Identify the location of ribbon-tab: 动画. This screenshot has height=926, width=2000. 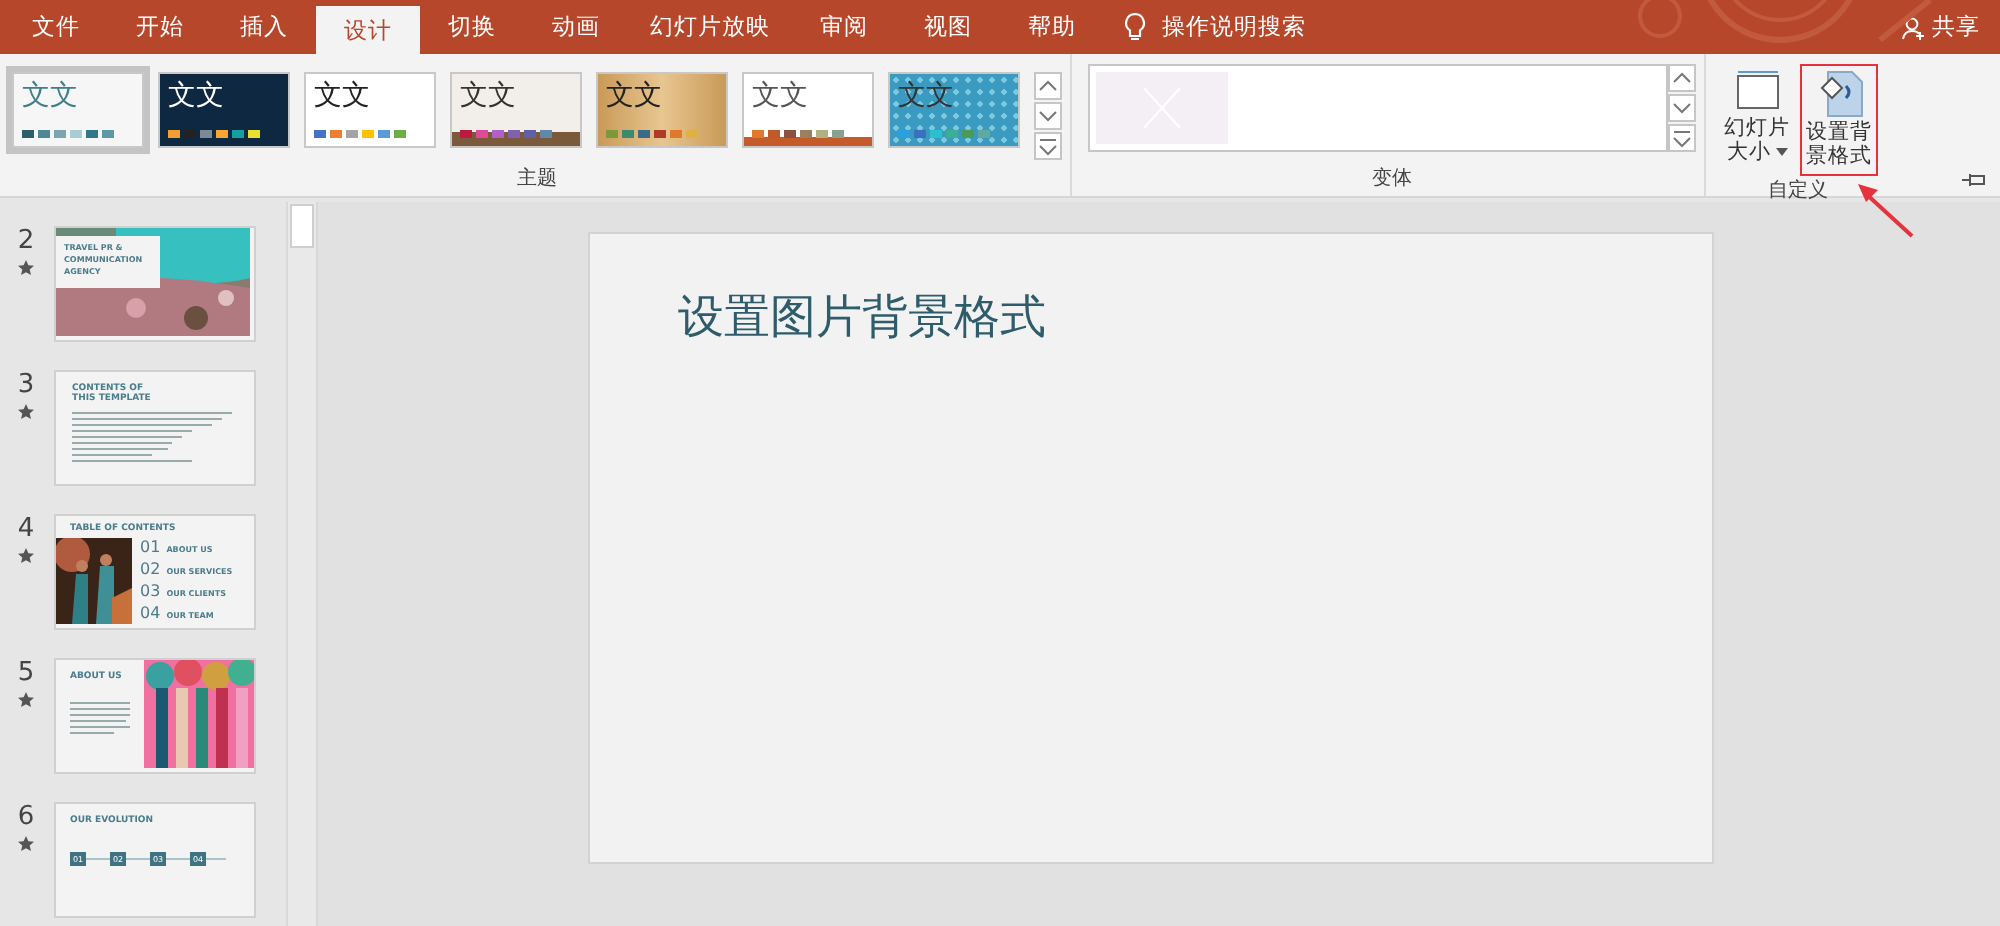
(576, 27).